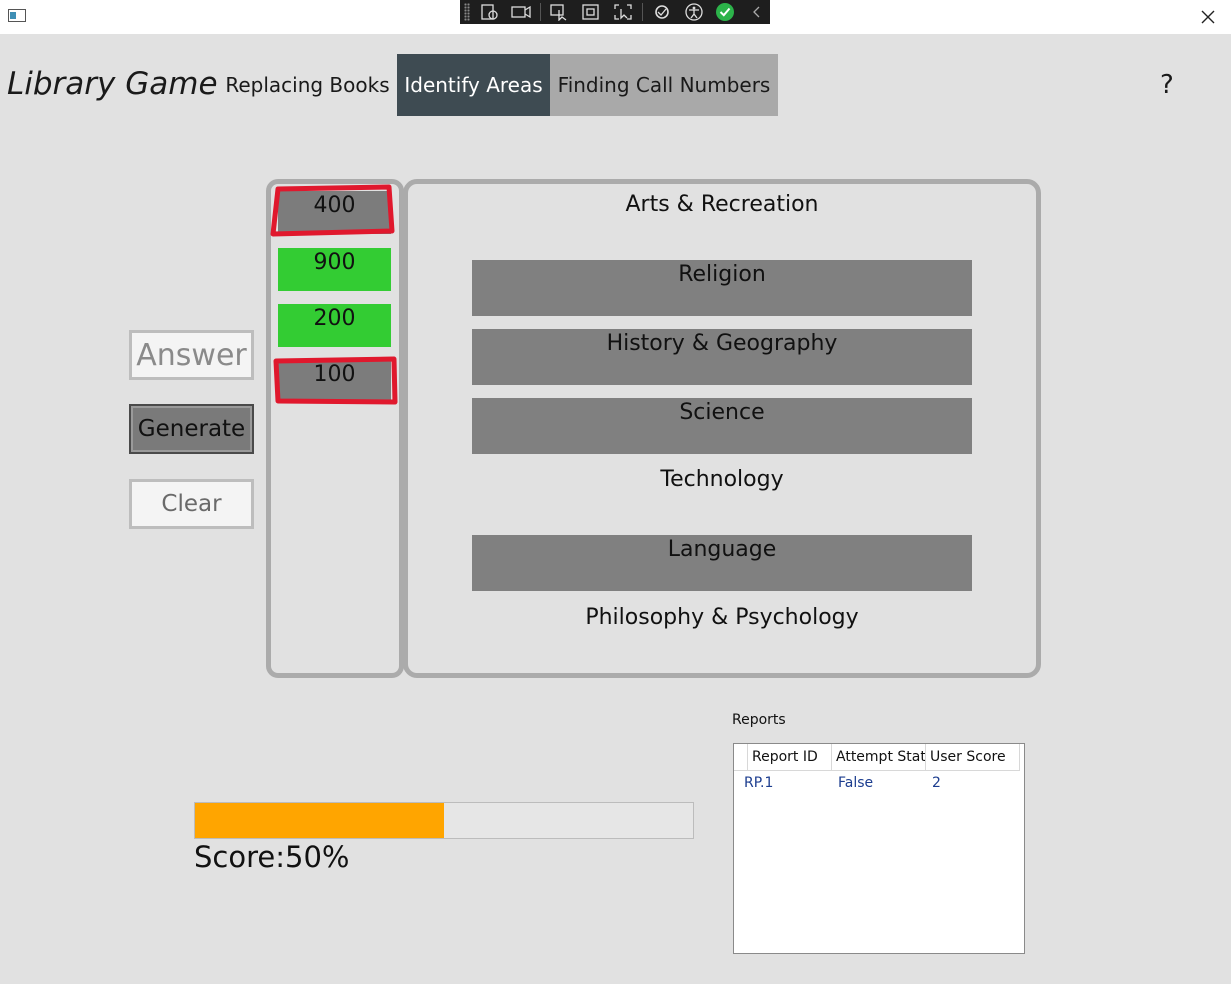  What do you see at coordinates (722, 204) in the screenshot?
I see `area-slot-arts-recreation: Arts & Recreation` at bounding box center [722, 204].